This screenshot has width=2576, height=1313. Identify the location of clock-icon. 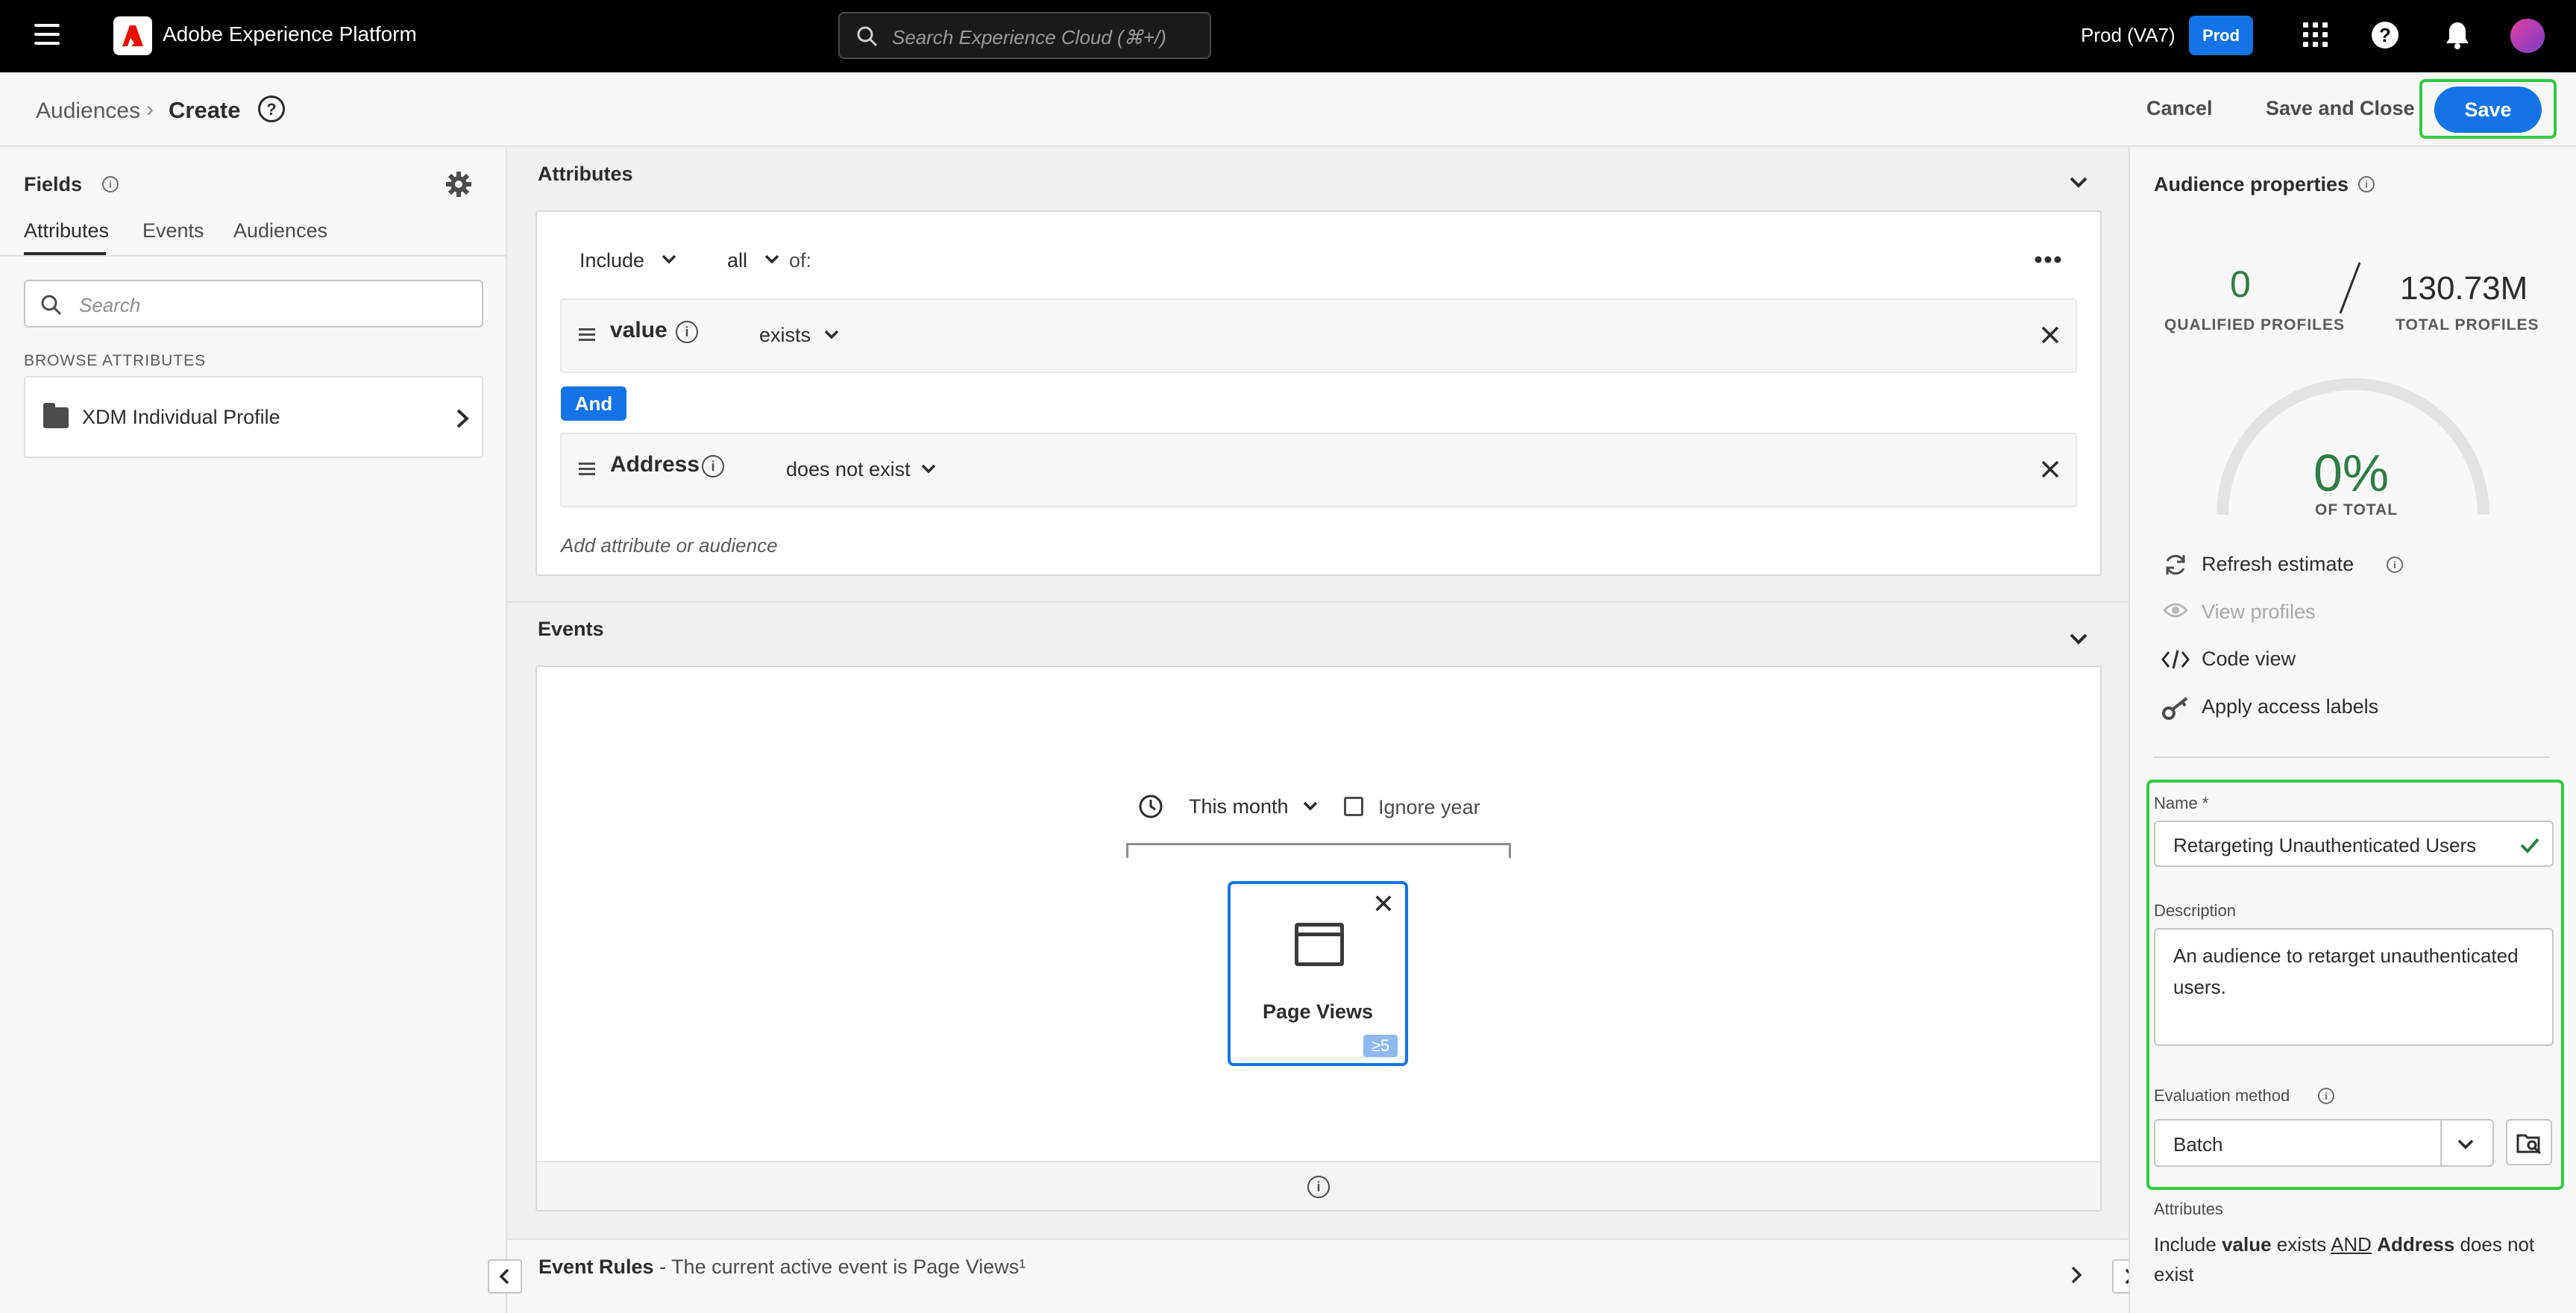
(1151, 806).